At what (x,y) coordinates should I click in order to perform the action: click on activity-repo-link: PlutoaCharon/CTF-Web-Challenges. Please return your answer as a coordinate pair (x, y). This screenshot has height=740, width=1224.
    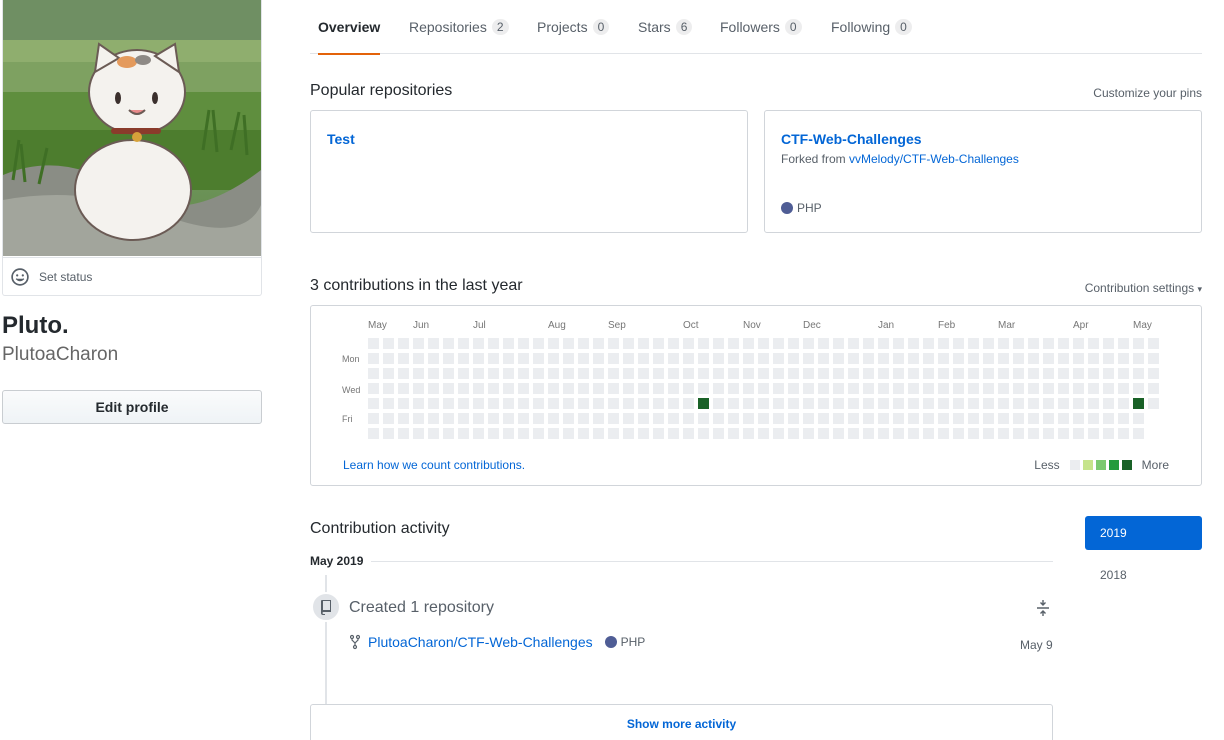
    Looking at the image, I should click on (480, 642).